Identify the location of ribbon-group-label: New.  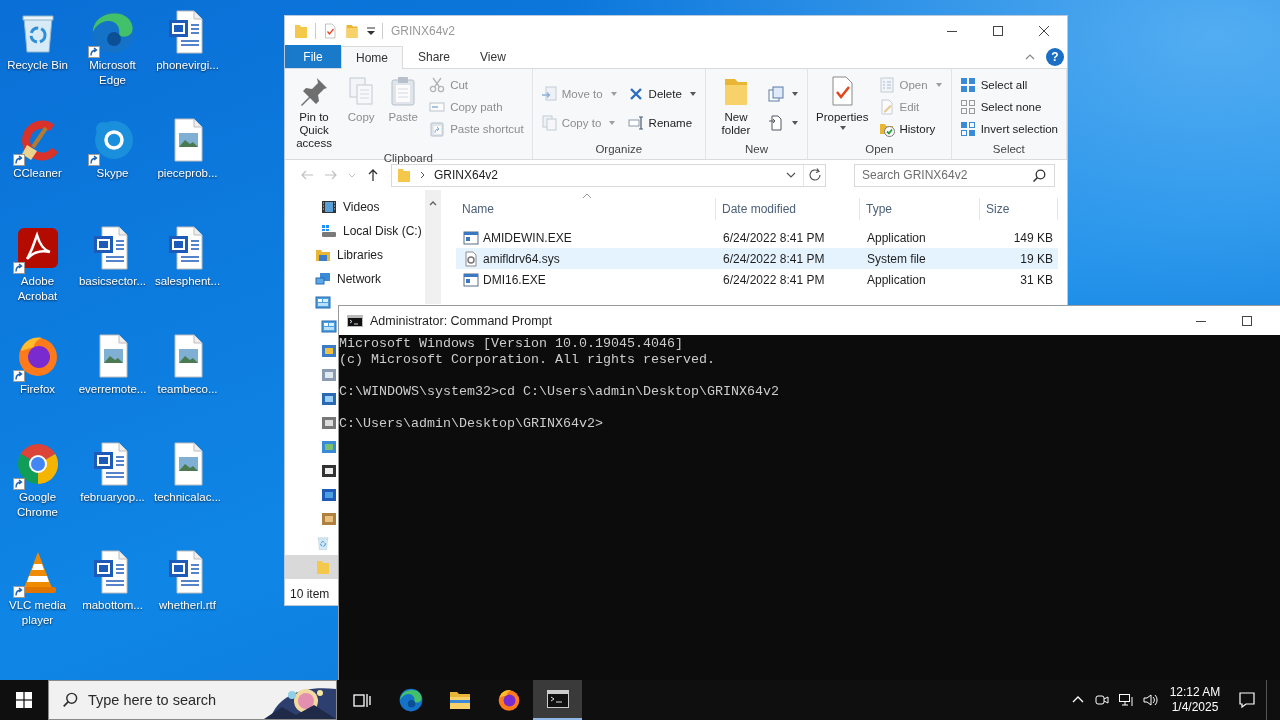
(756, 149).